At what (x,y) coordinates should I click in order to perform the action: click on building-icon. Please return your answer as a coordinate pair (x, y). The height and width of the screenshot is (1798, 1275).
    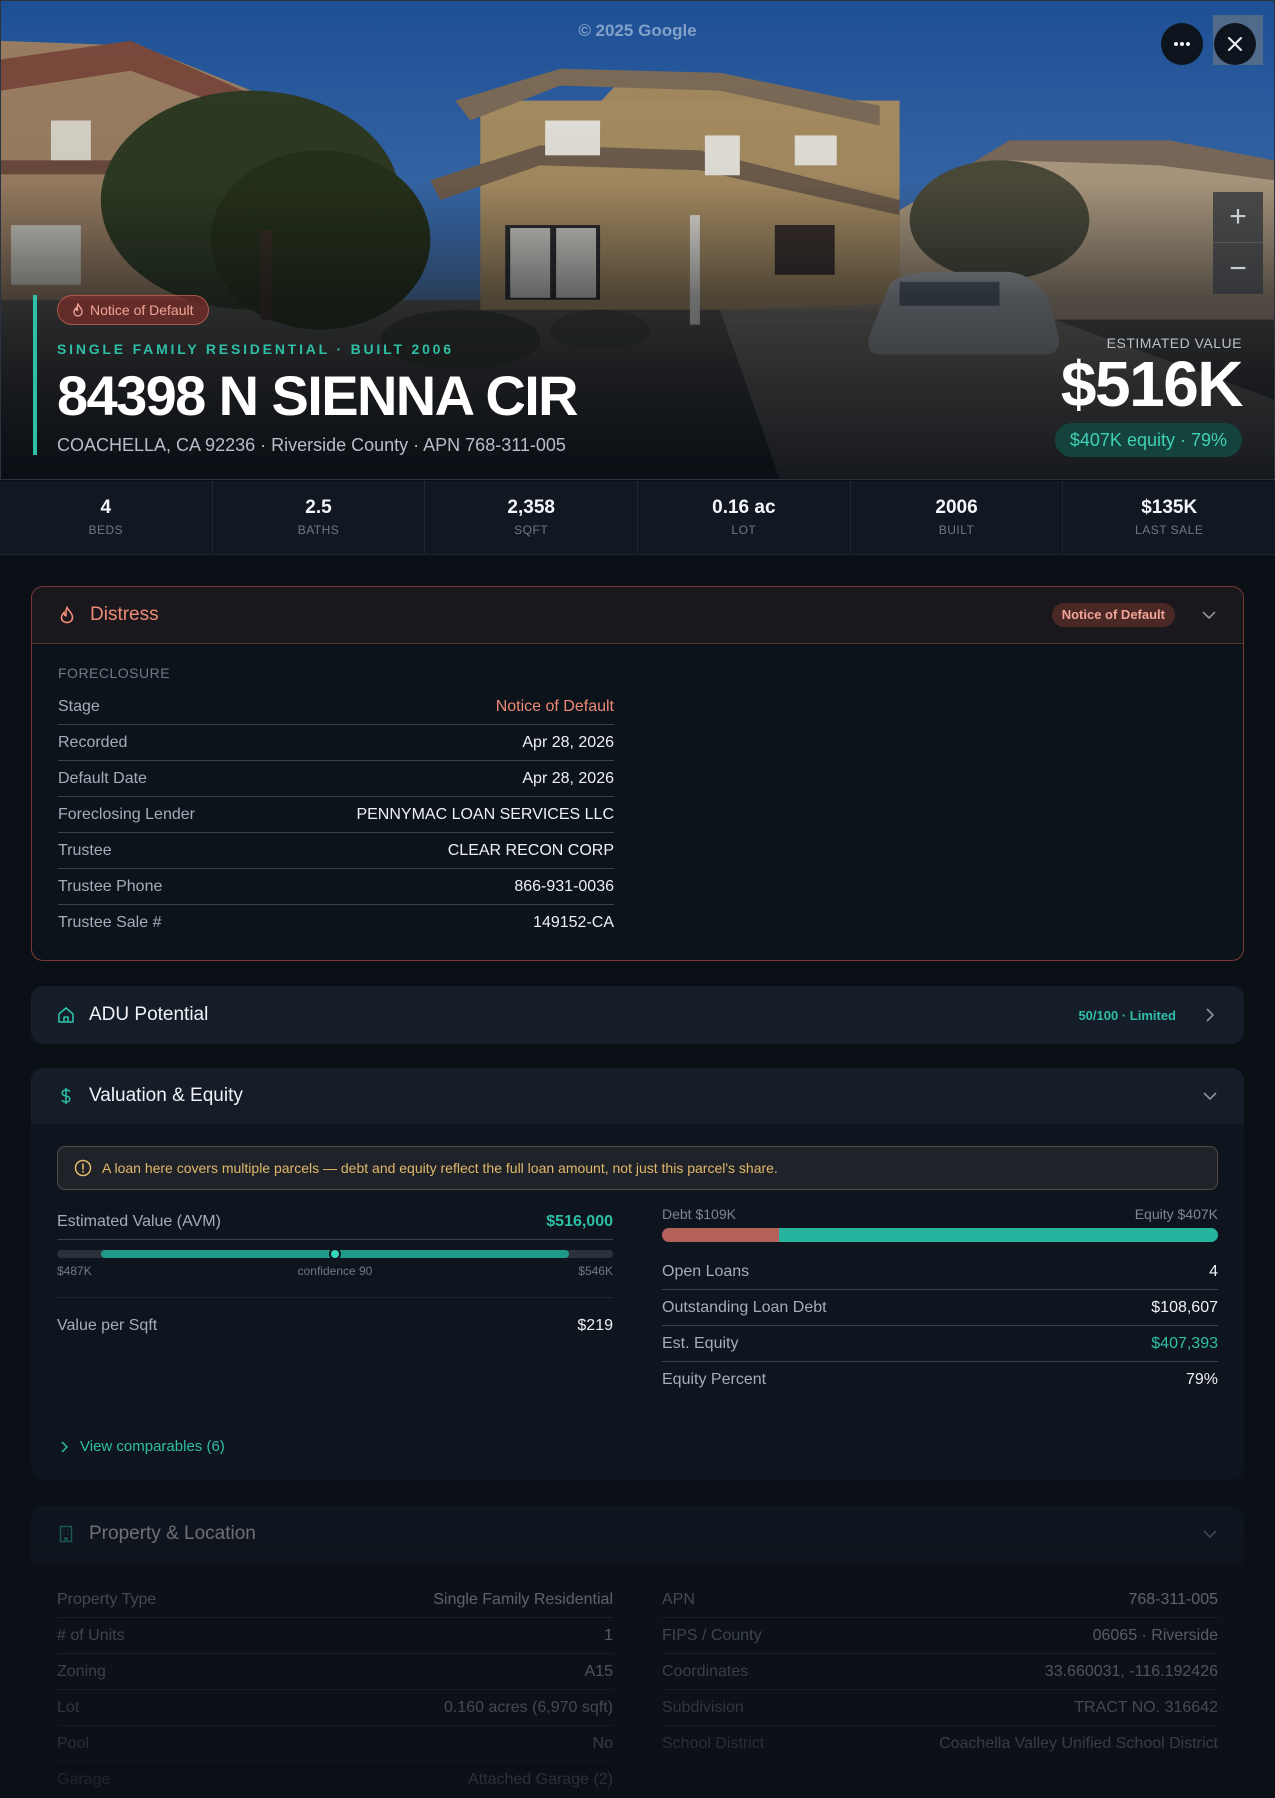
    Looking at the image, I should click on (66, 1534).